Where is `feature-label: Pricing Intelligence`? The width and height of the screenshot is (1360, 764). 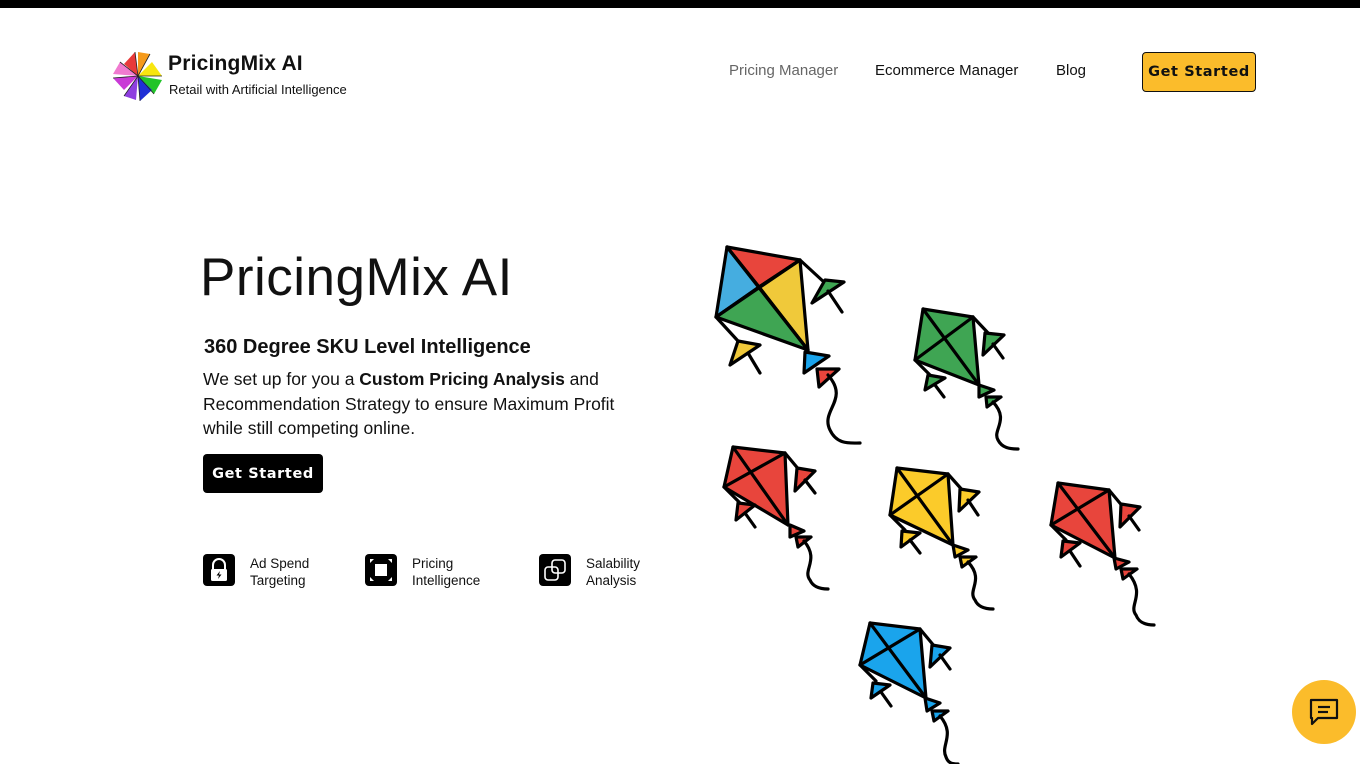
feature-label: Pricing Intelligence is located at coordinates (446, 572).